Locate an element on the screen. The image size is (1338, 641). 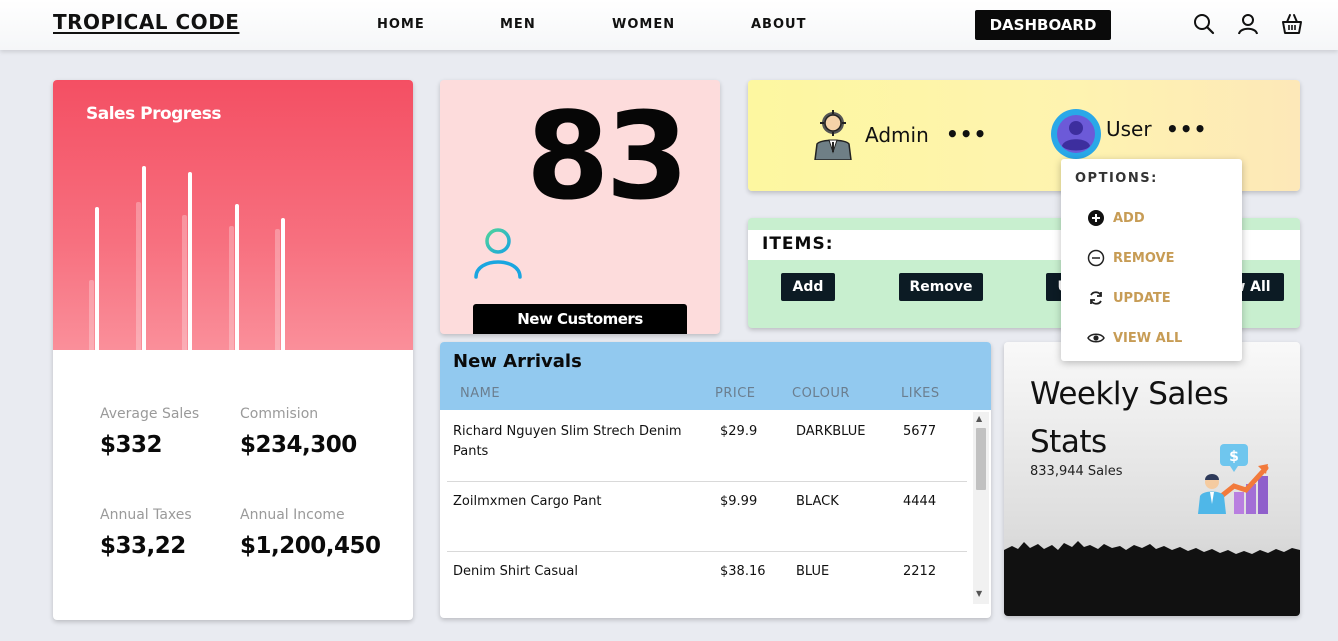
row-likes: 2212 is located at coordinates (920, 571).